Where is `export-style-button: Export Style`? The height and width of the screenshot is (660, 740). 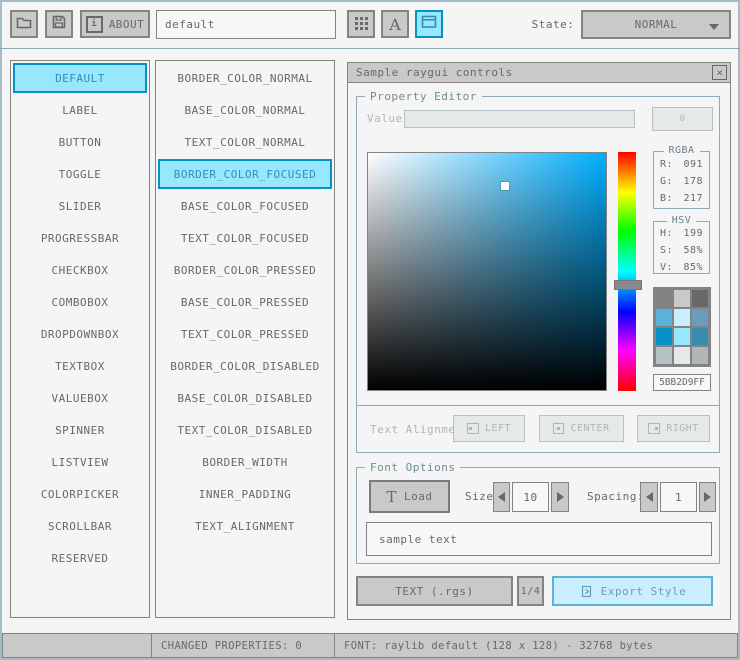
export-style-button: Export Style is located at coordinates (632, 591).